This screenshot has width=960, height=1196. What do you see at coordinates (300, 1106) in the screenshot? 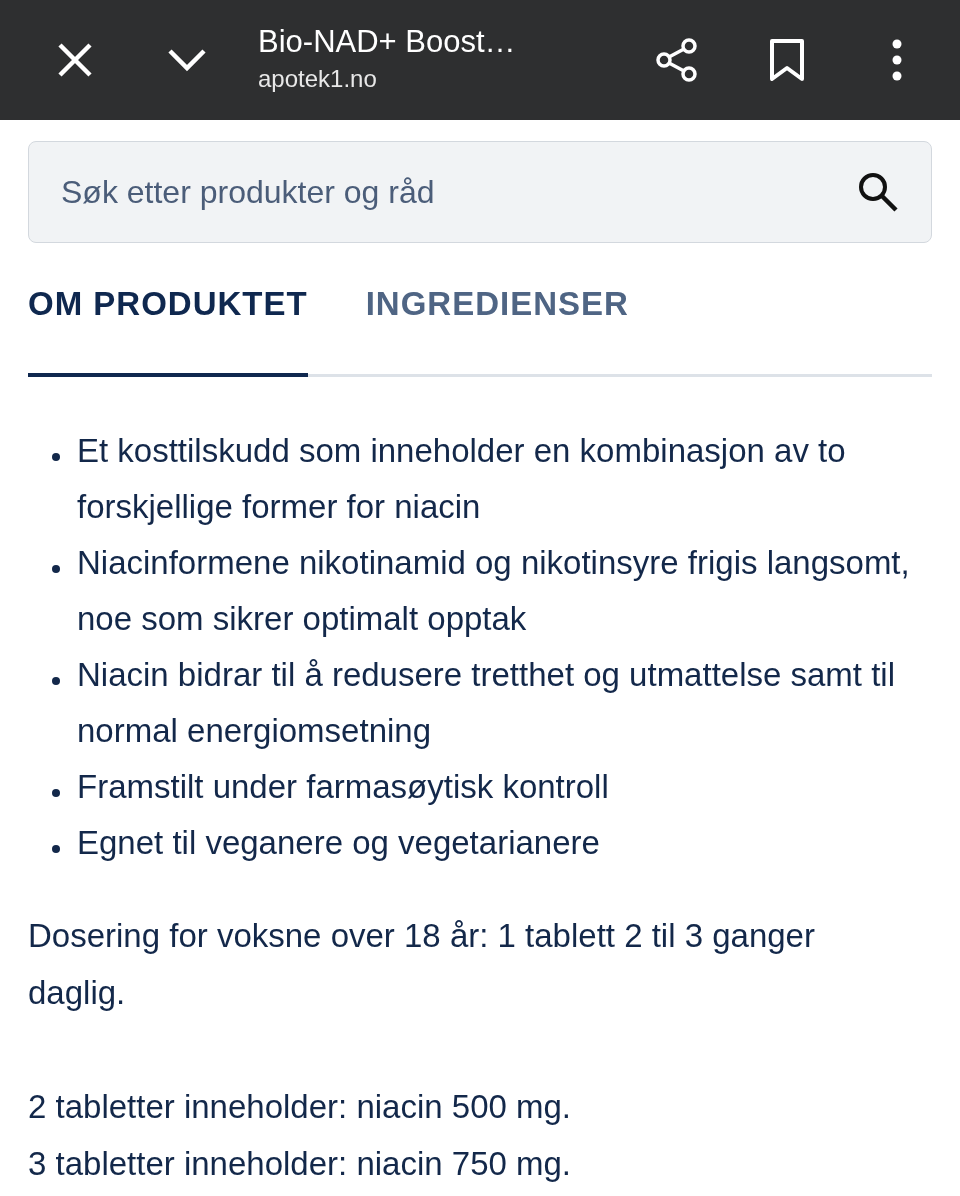
I see `description-text: 2 tabletter inneholder: niacin 500 mg.` at bounding box center [300, 1106].